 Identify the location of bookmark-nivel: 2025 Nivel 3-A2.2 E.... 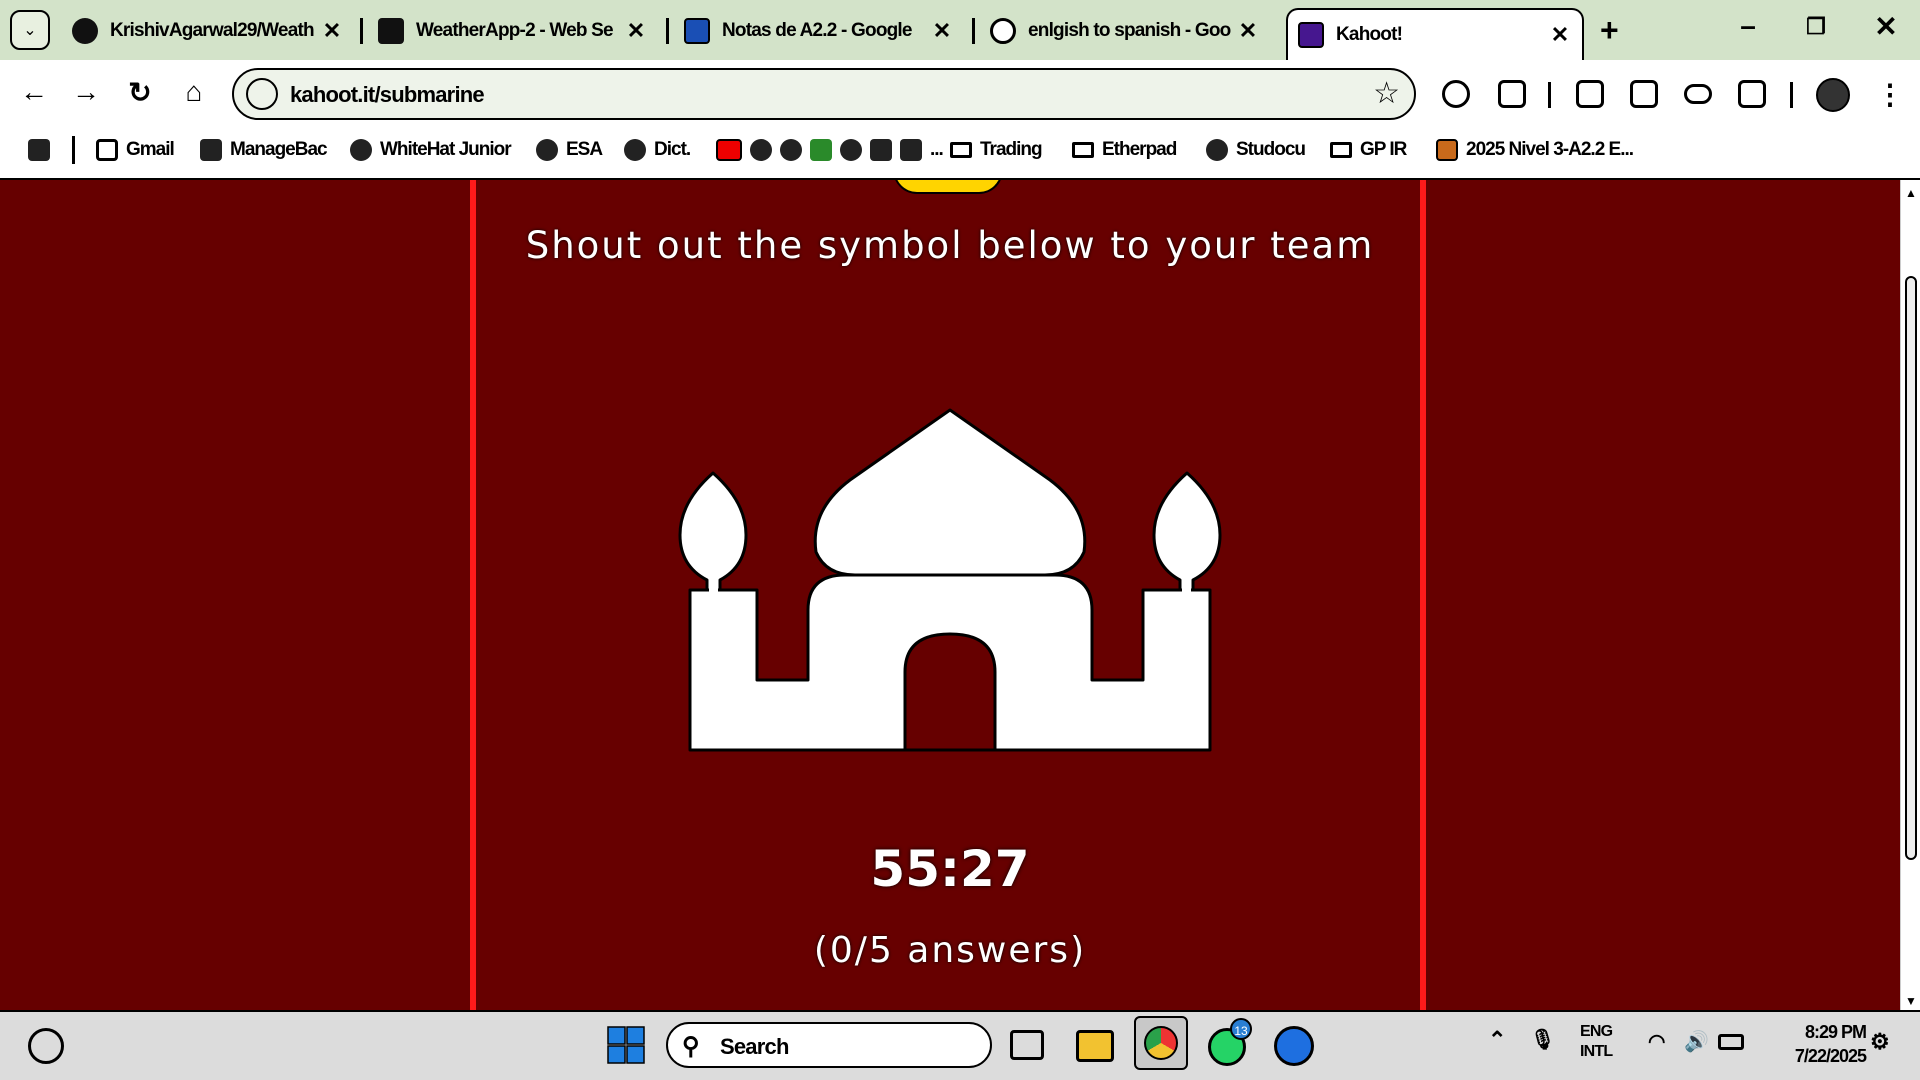
(1535, 150).